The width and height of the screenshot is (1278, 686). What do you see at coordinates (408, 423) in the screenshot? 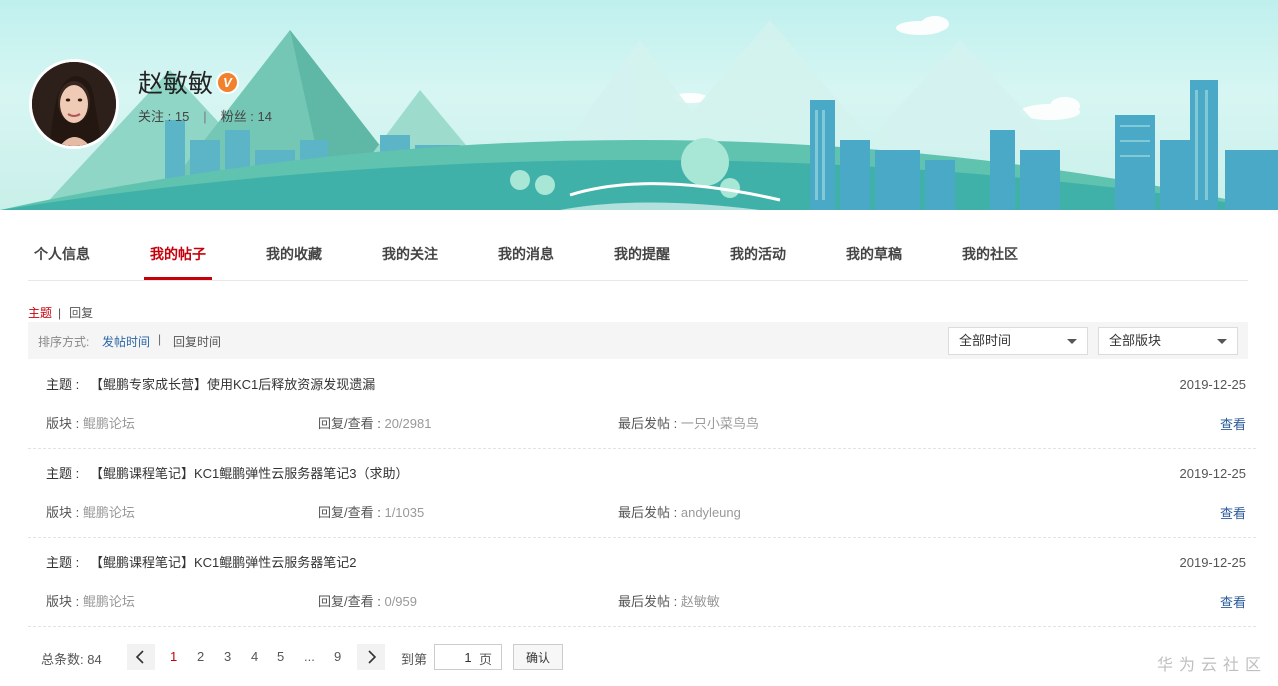
I see `reply-view-value: 20/2981` at bounding box center [408, 423].